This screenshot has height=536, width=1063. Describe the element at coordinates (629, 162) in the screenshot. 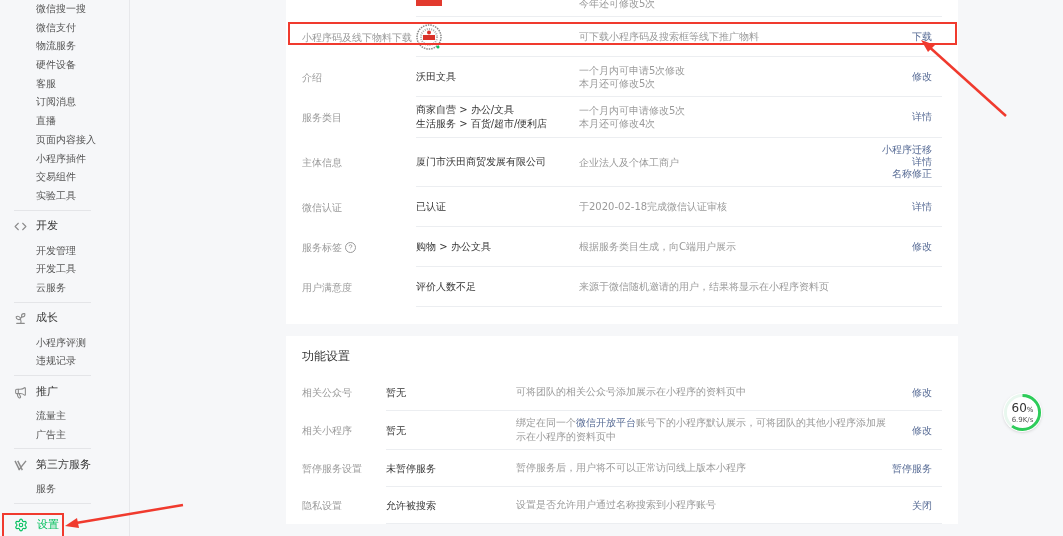

I see `field-description: 企业法人及个体工商户` at that location.